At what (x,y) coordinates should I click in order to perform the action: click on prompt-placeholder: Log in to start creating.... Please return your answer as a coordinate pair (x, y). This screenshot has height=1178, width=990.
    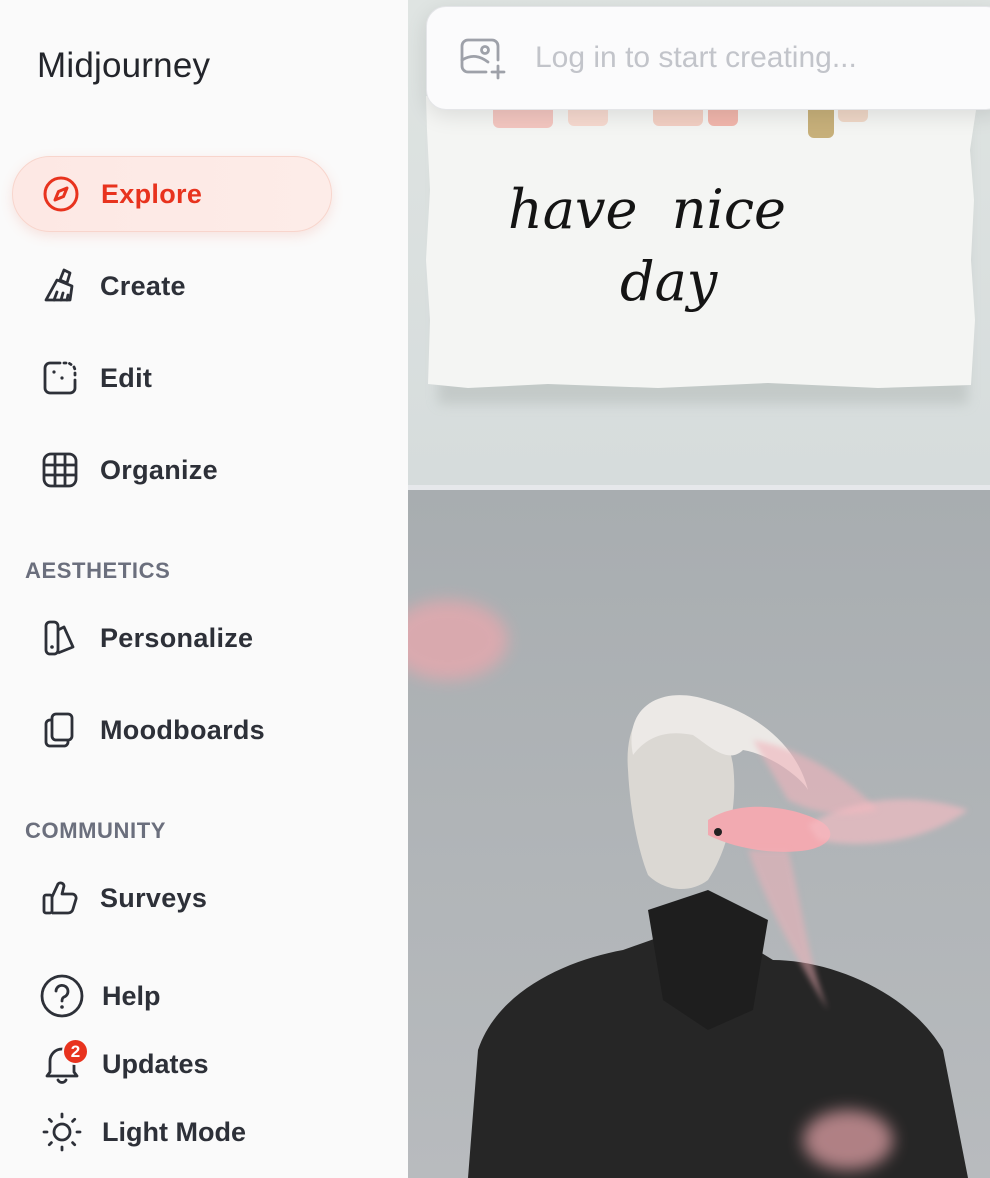
    Looking at the image, I should click on (696, 57).